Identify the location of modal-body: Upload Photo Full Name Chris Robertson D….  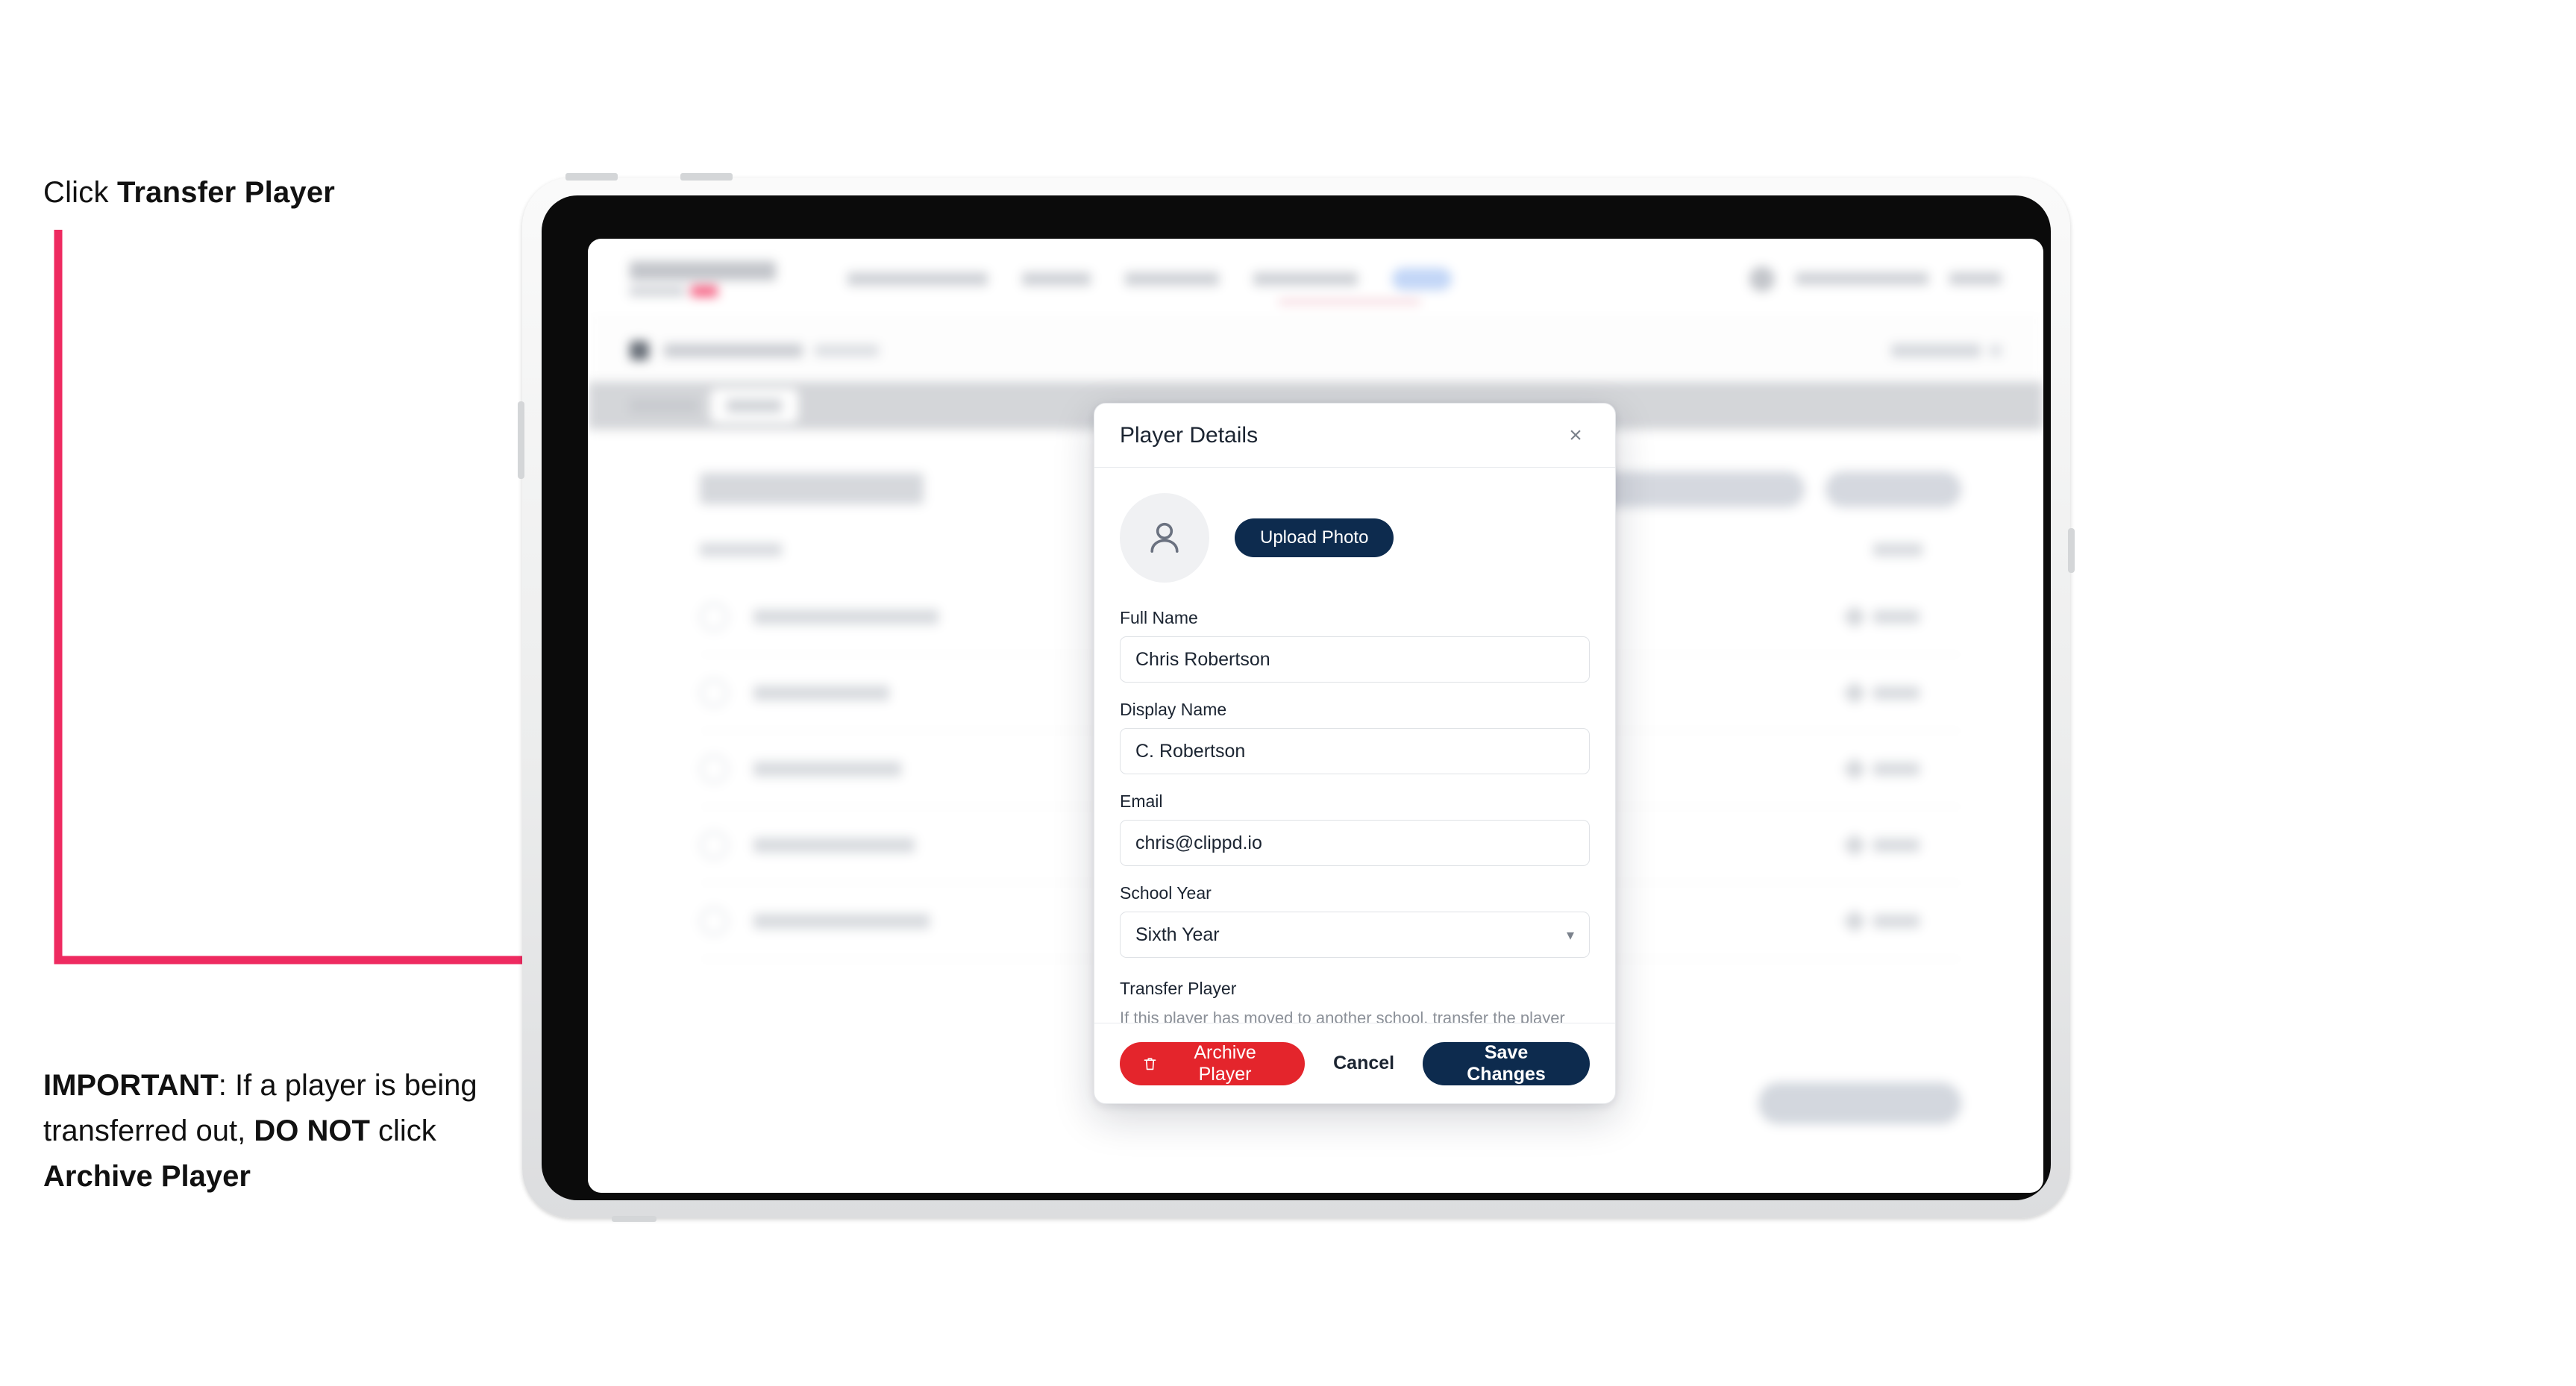
(1354, 745).